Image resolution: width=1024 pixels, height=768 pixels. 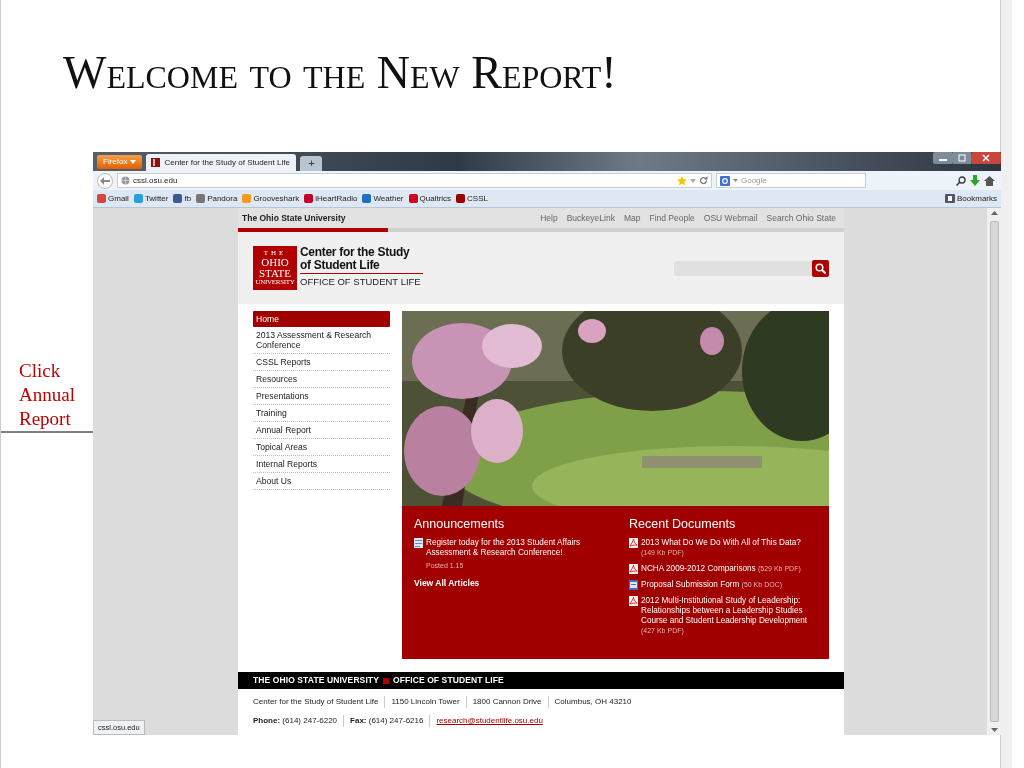 I want to click on bookmarks-menu: Bookmarks, so click(x=971, y=198).